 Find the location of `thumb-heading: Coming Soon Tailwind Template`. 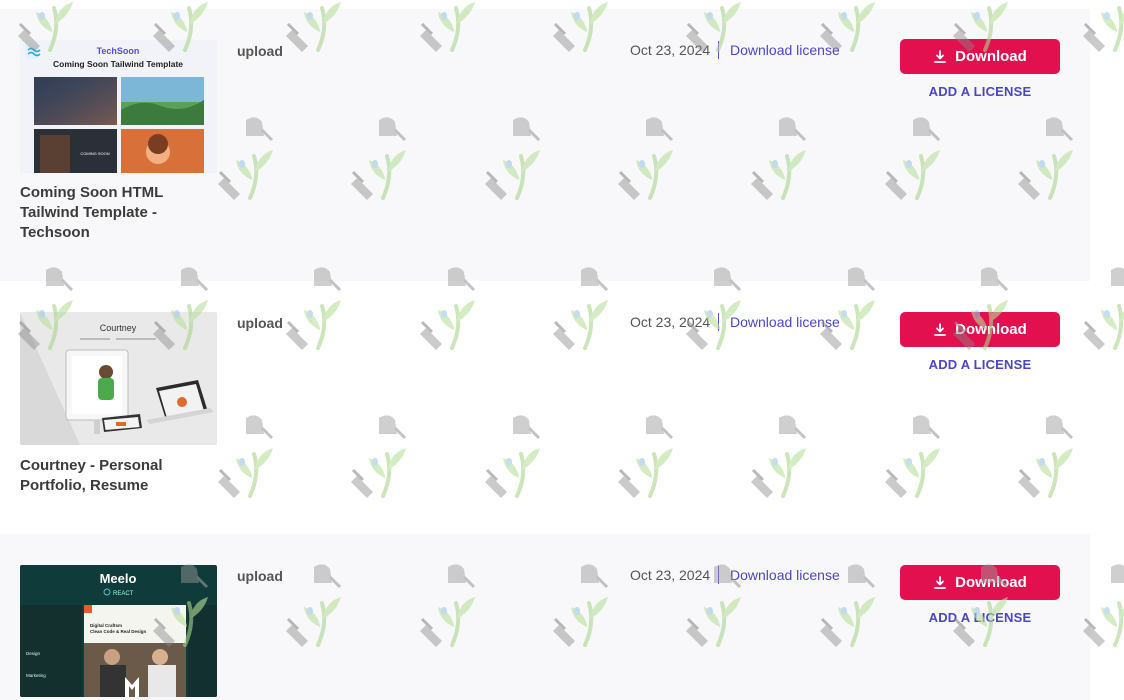

thumb-heading: Coming Soon Tailwind Template is located at coordinates (118, 64).